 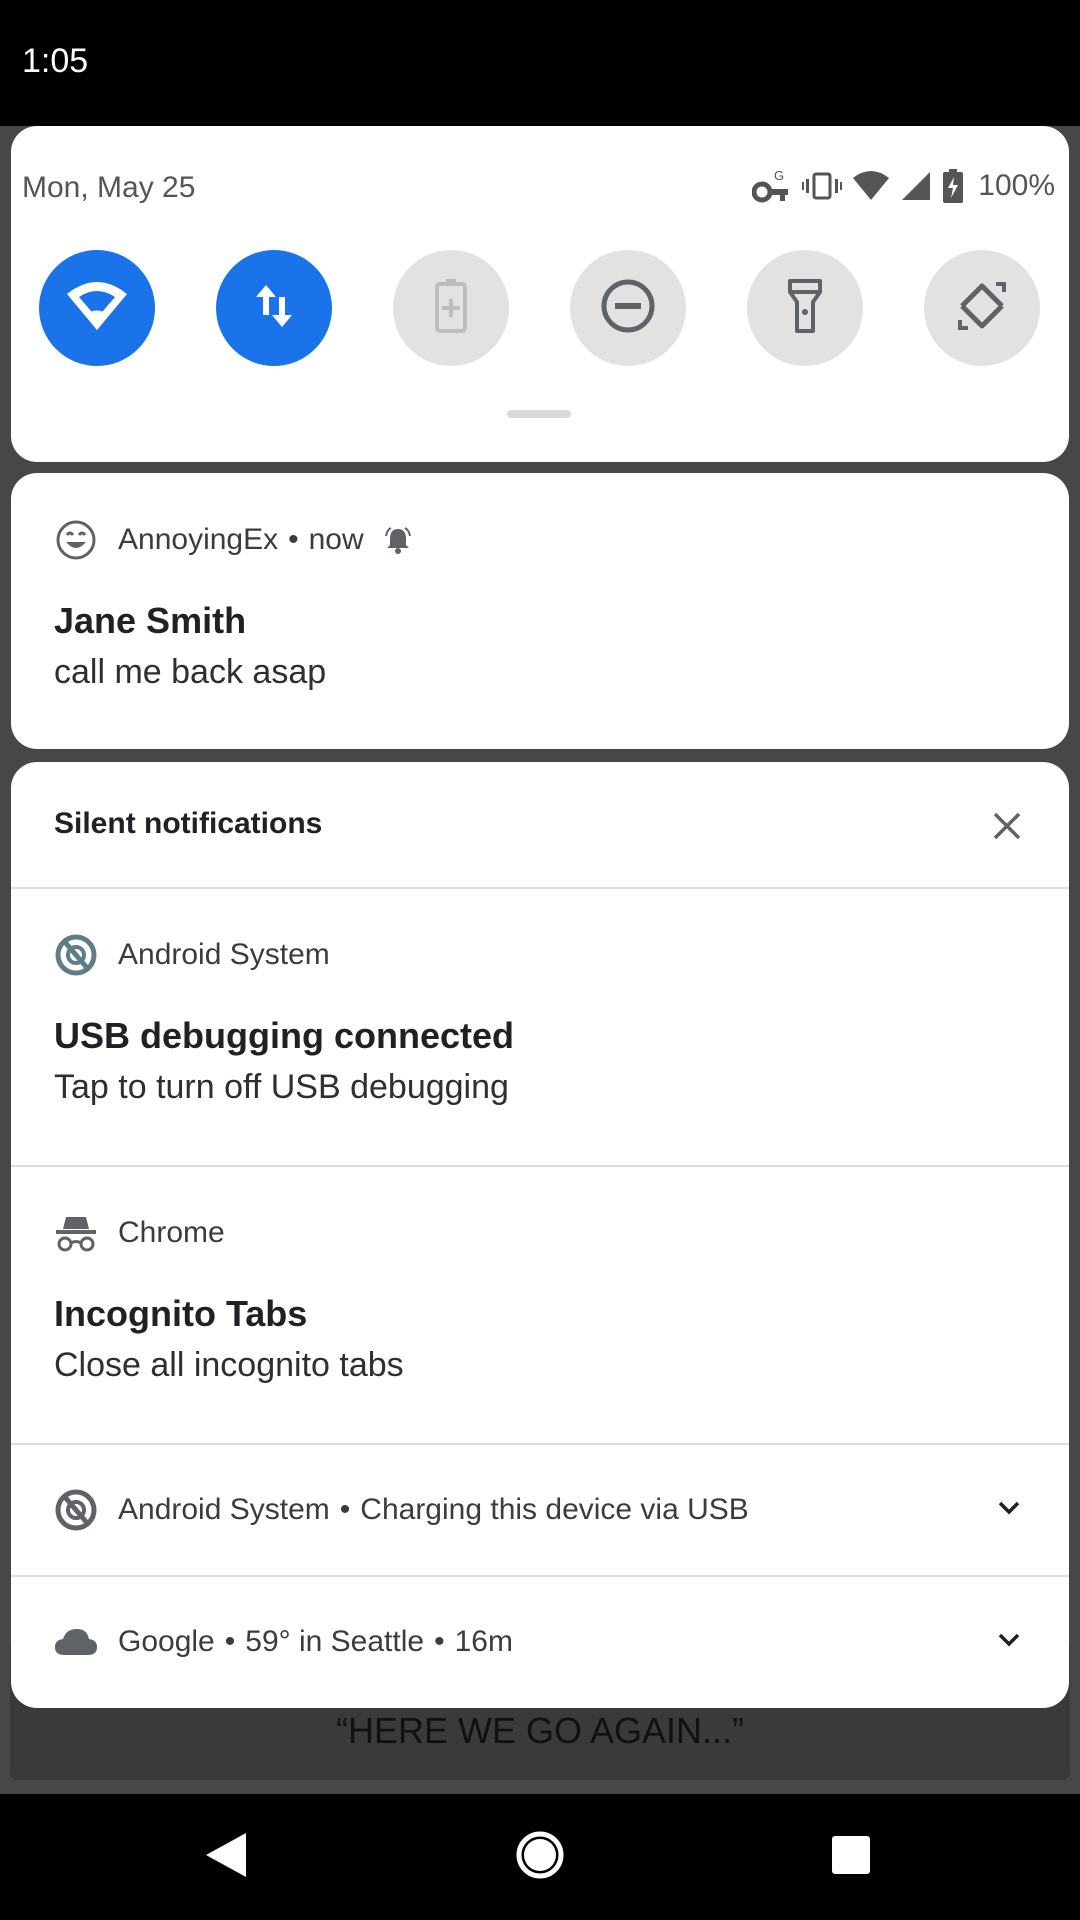 I want to click on recents-icon, so click(x=851, y=1857).